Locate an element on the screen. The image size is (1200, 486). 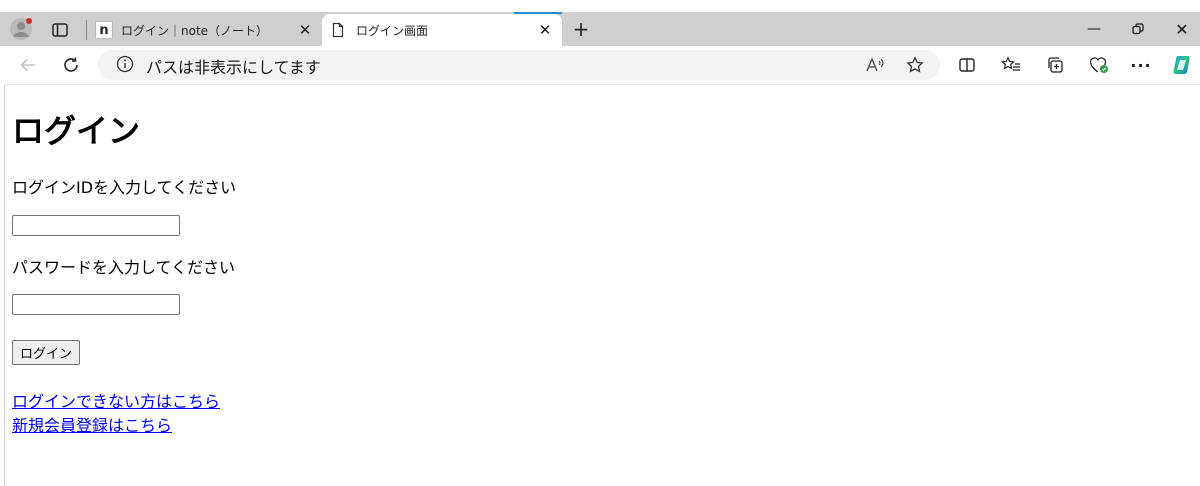
address-bar-text: パスは非表示にしてます is located at coordinates (233, 66).